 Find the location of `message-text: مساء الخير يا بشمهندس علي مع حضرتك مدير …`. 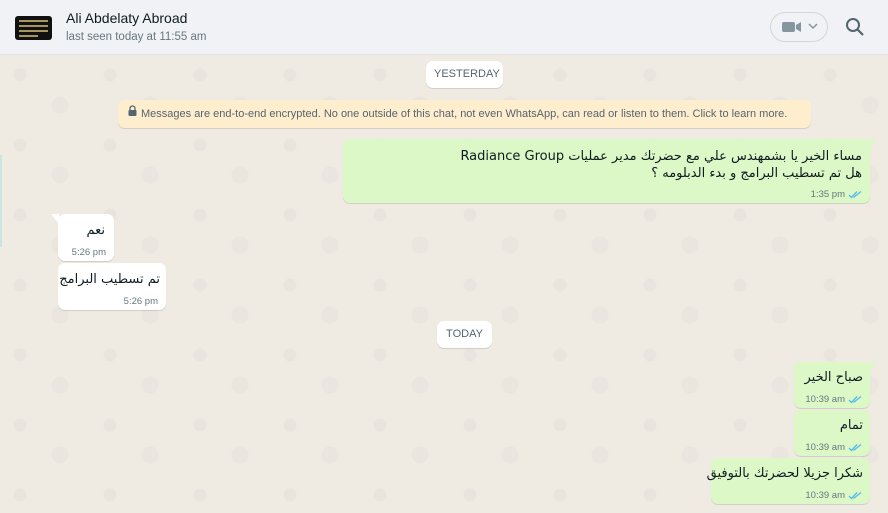

message-text: مساء الخير يا بشمهندس علي مع حضرتك مدير … is located at coordinates (661, 156).